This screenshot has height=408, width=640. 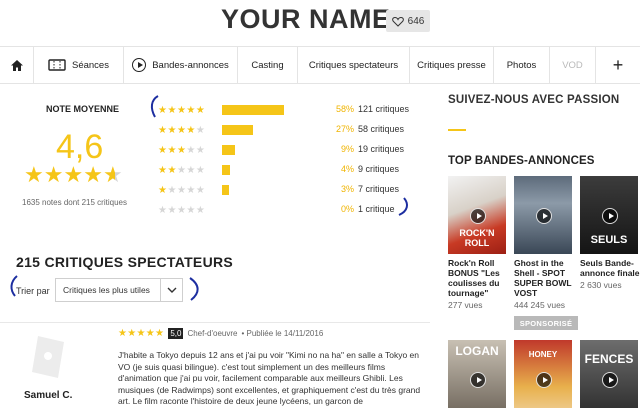 What do you see at coordinates (106, 290) in the screenshot?
I see `sort-select-value: Critiques les plus utiles` at bounding box center [106, 290].